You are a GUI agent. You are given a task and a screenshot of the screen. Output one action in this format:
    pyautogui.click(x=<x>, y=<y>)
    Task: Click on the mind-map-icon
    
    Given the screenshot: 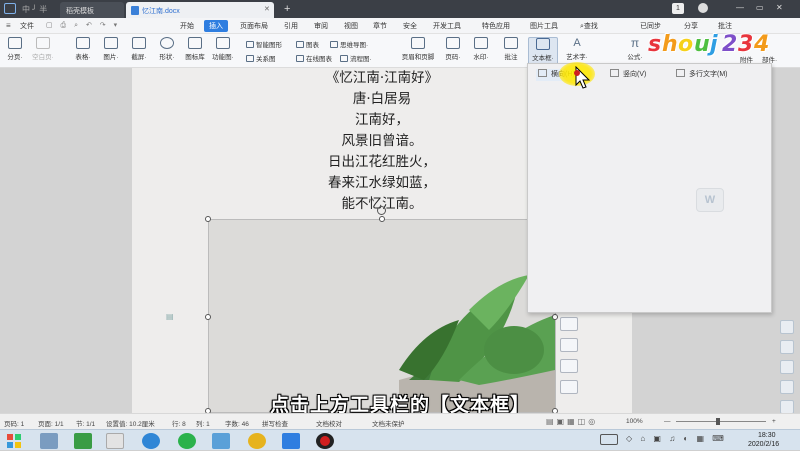 What is the action you would take?
    pyautogui.click(x=334, y=44)
    